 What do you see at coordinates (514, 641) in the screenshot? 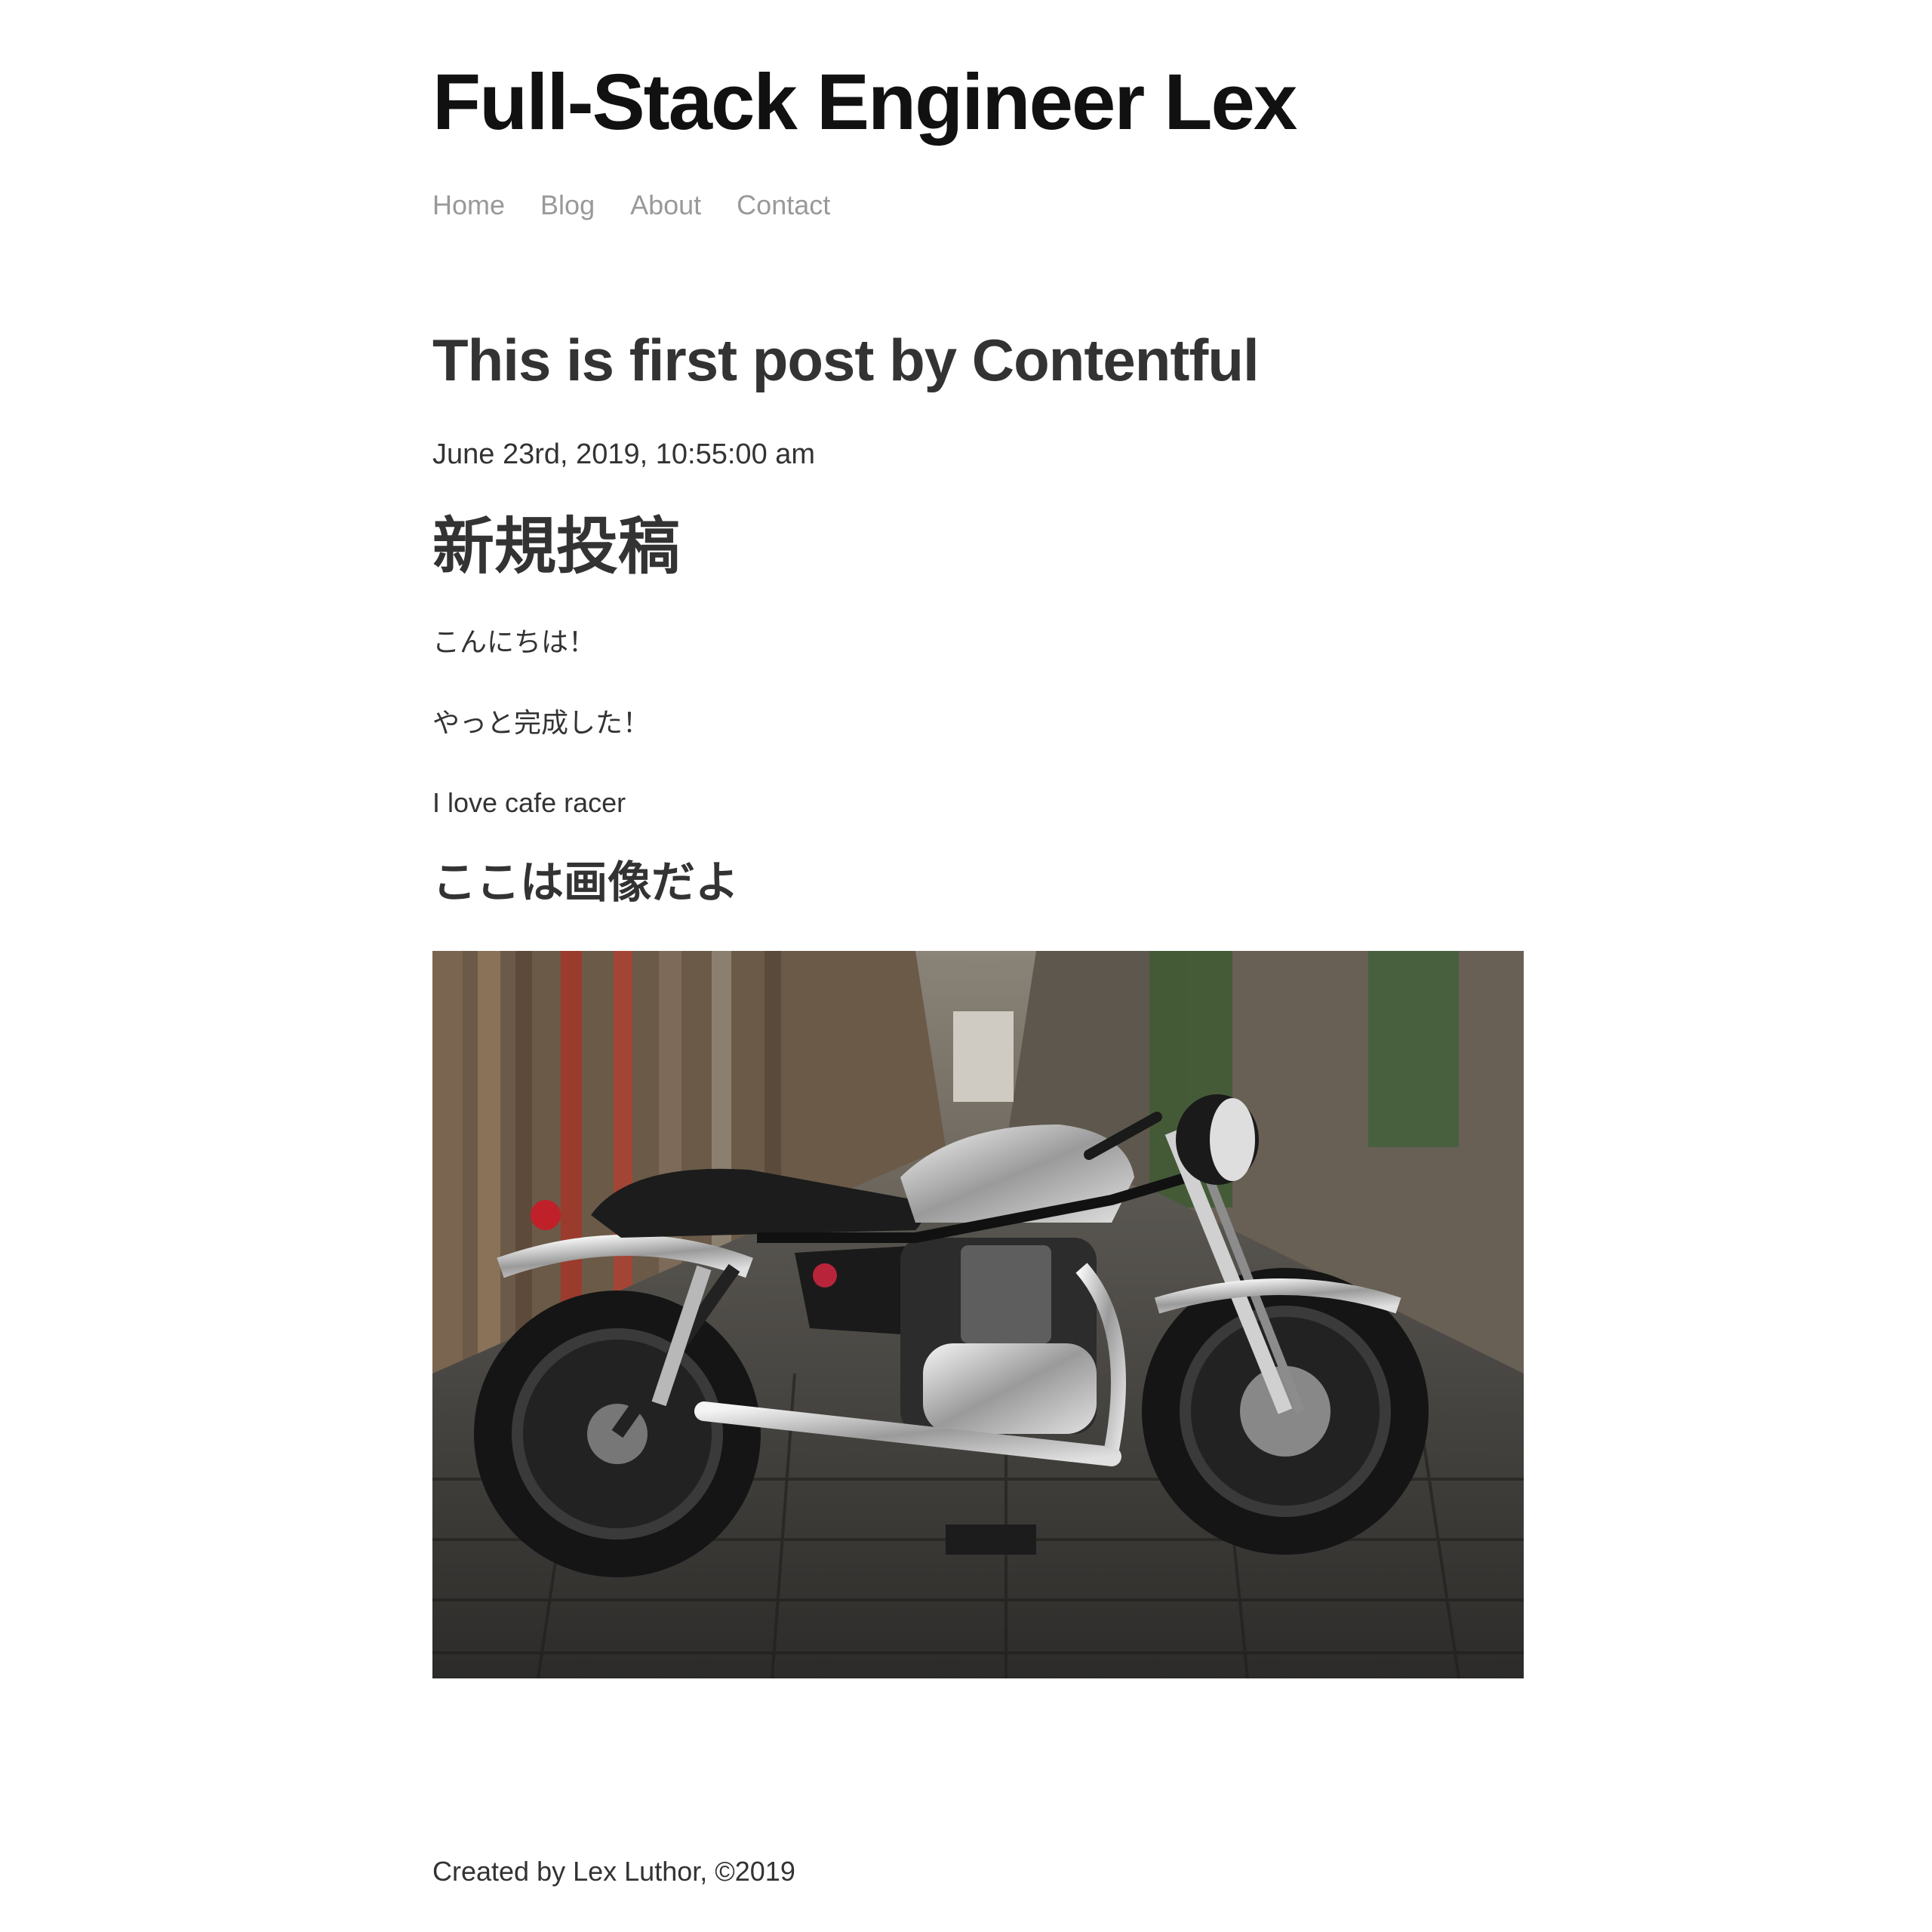
I see `post-paragraph: こんにちは！` at bounding box center [514, 641].